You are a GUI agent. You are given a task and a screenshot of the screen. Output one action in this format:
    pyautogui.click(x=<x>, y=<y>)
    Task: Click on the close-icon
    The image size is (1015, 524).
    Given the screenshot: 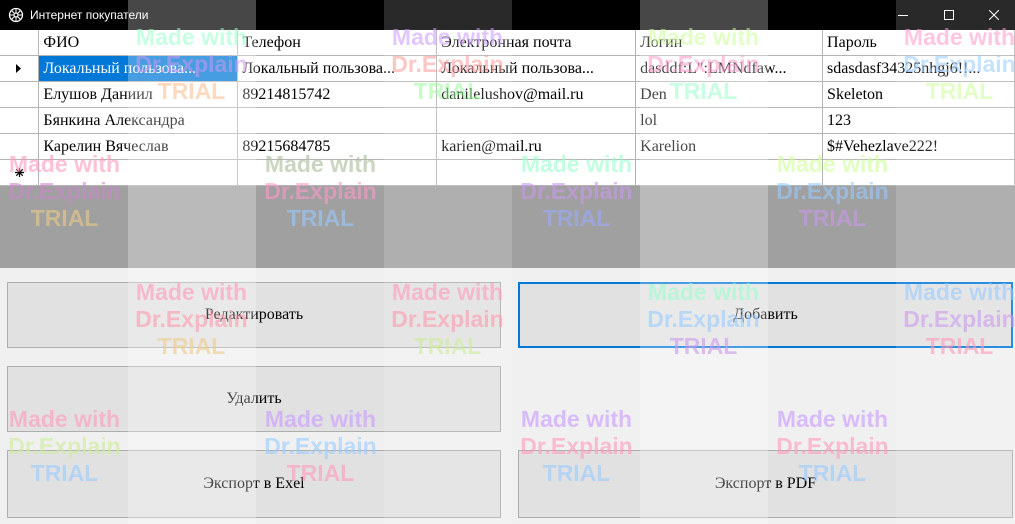 What is the action you would take?
    pyautogui.click(x=994, y=15)
    